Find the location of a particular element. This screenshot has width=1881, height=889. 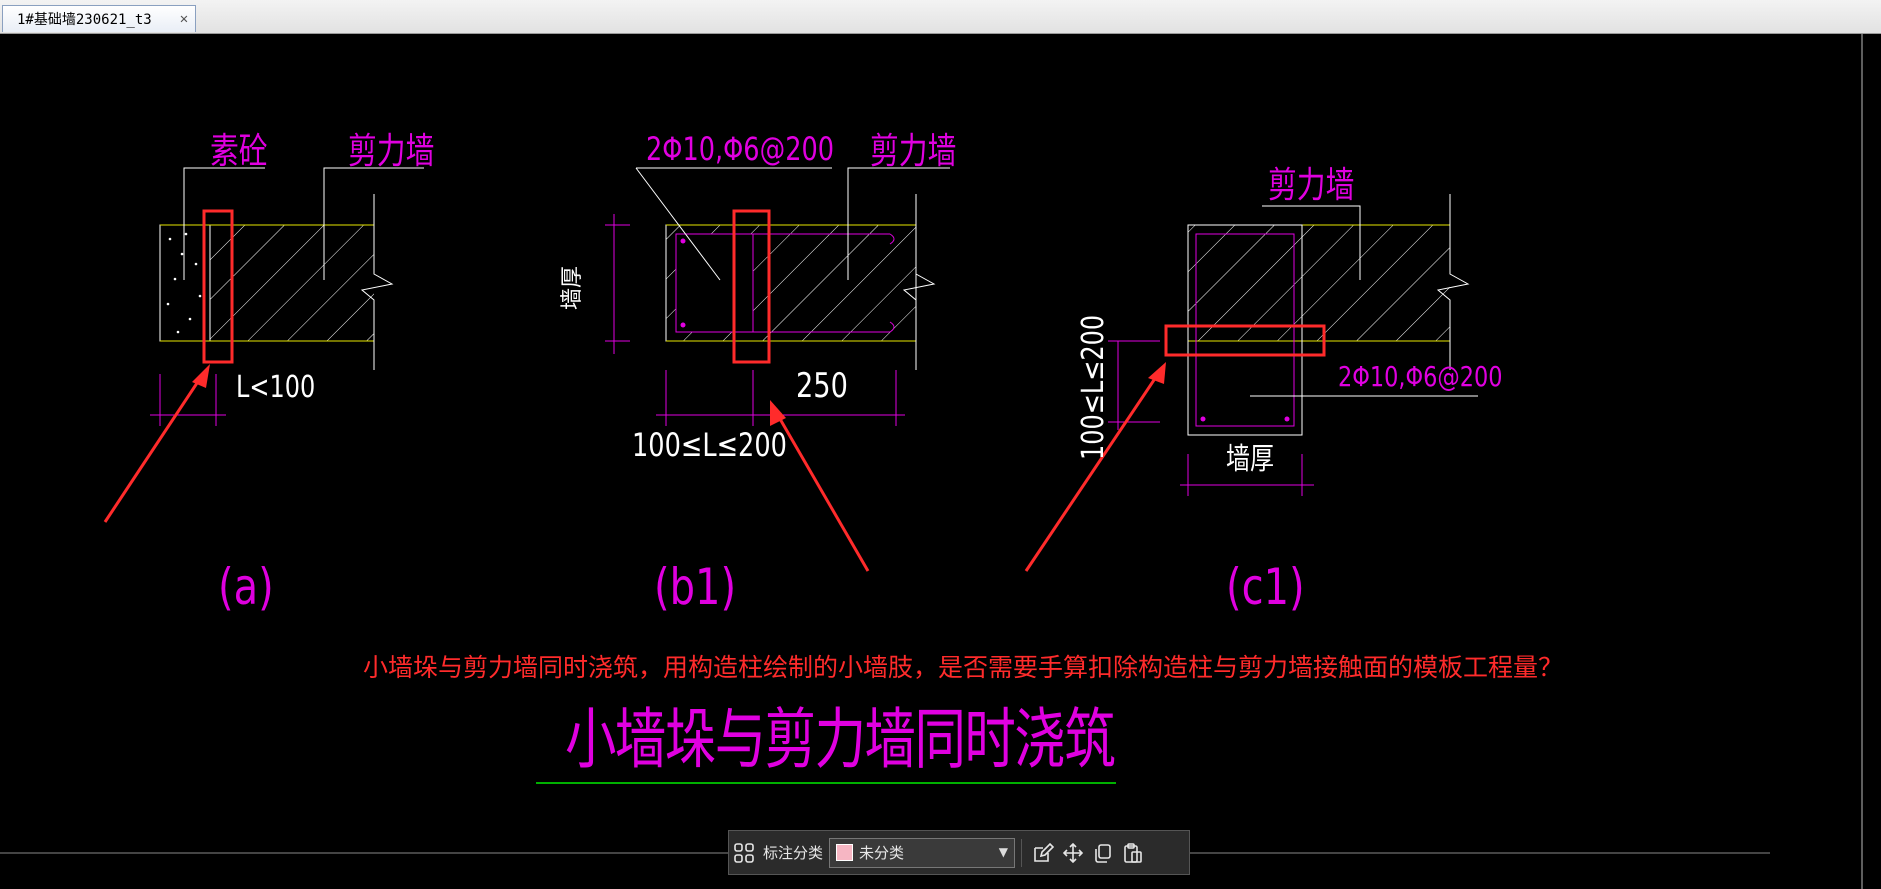

drawing-title: 小墙垛与剪力墙同时浇筑 is located at coordinates (840, 739).